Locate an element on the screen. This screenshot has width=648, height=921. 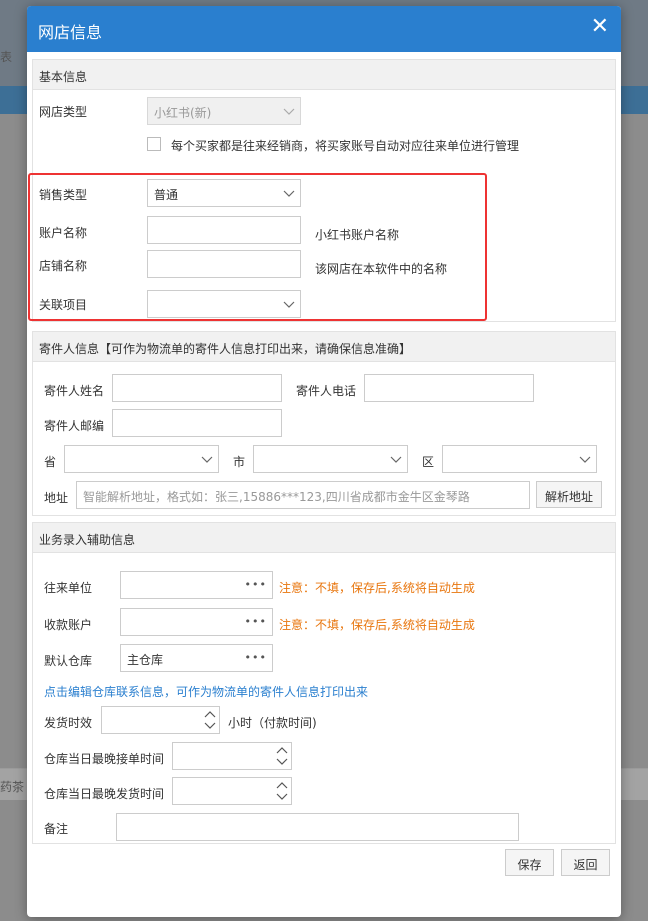
partner-label: 往来单位 is located at coordinates (68, 588).